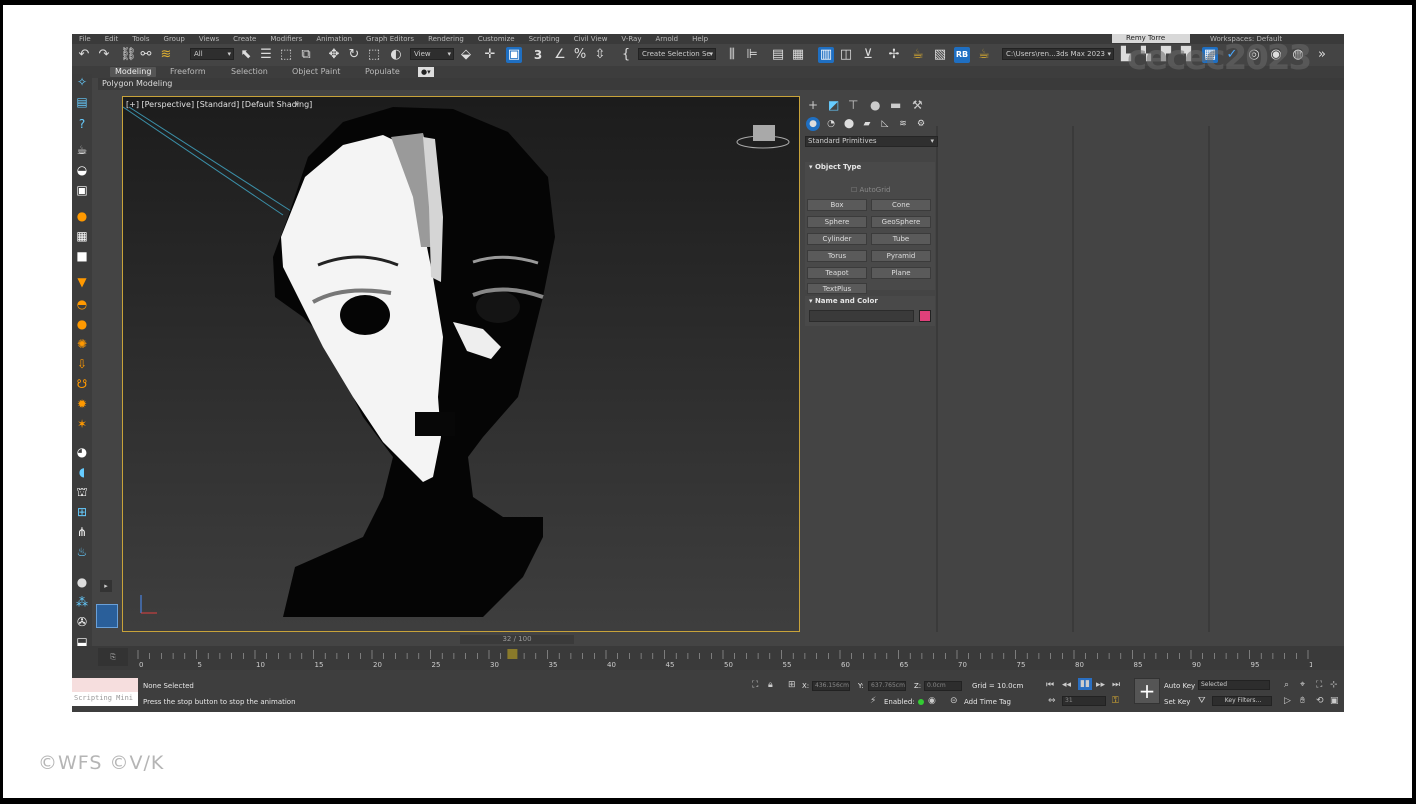  I want to click on more-tools-icon: », so click(1322, 55).